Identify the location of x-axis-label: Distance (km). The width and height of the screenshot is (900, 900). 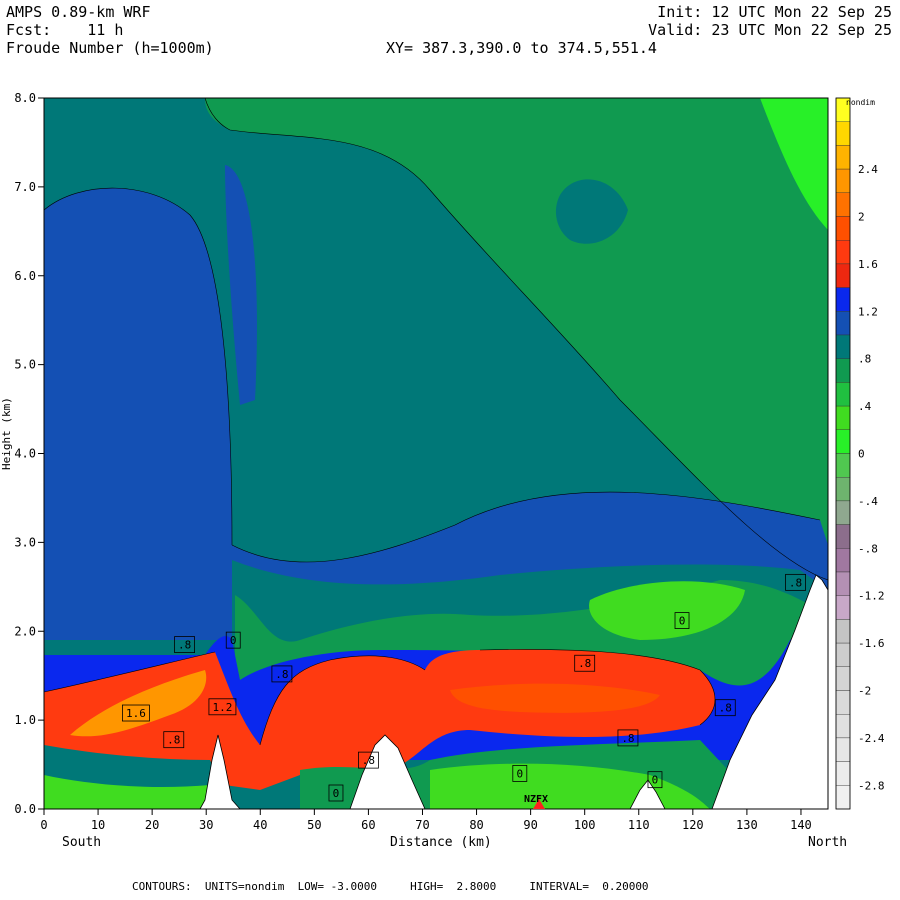
(441, 842).